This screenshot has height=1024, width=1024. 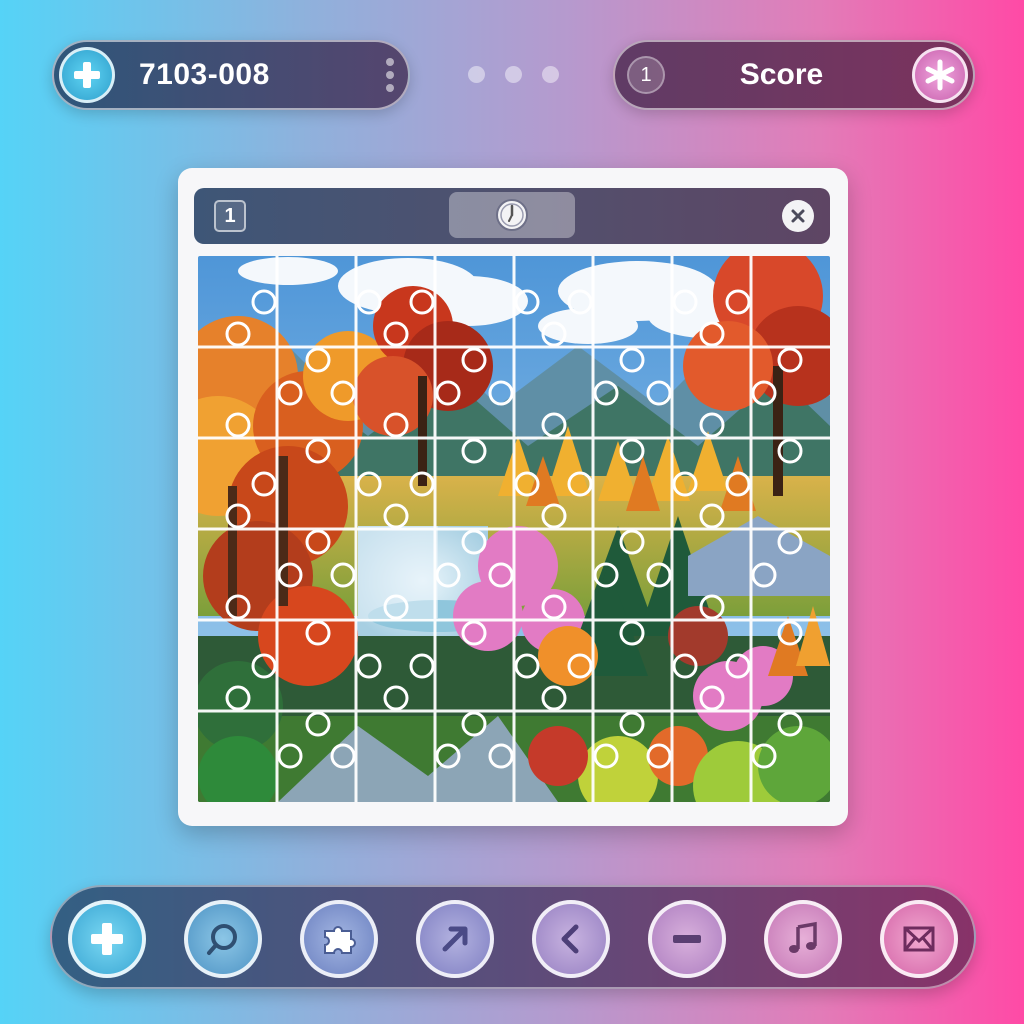 I want to click on minus-icon, so click(x=687, y=939).